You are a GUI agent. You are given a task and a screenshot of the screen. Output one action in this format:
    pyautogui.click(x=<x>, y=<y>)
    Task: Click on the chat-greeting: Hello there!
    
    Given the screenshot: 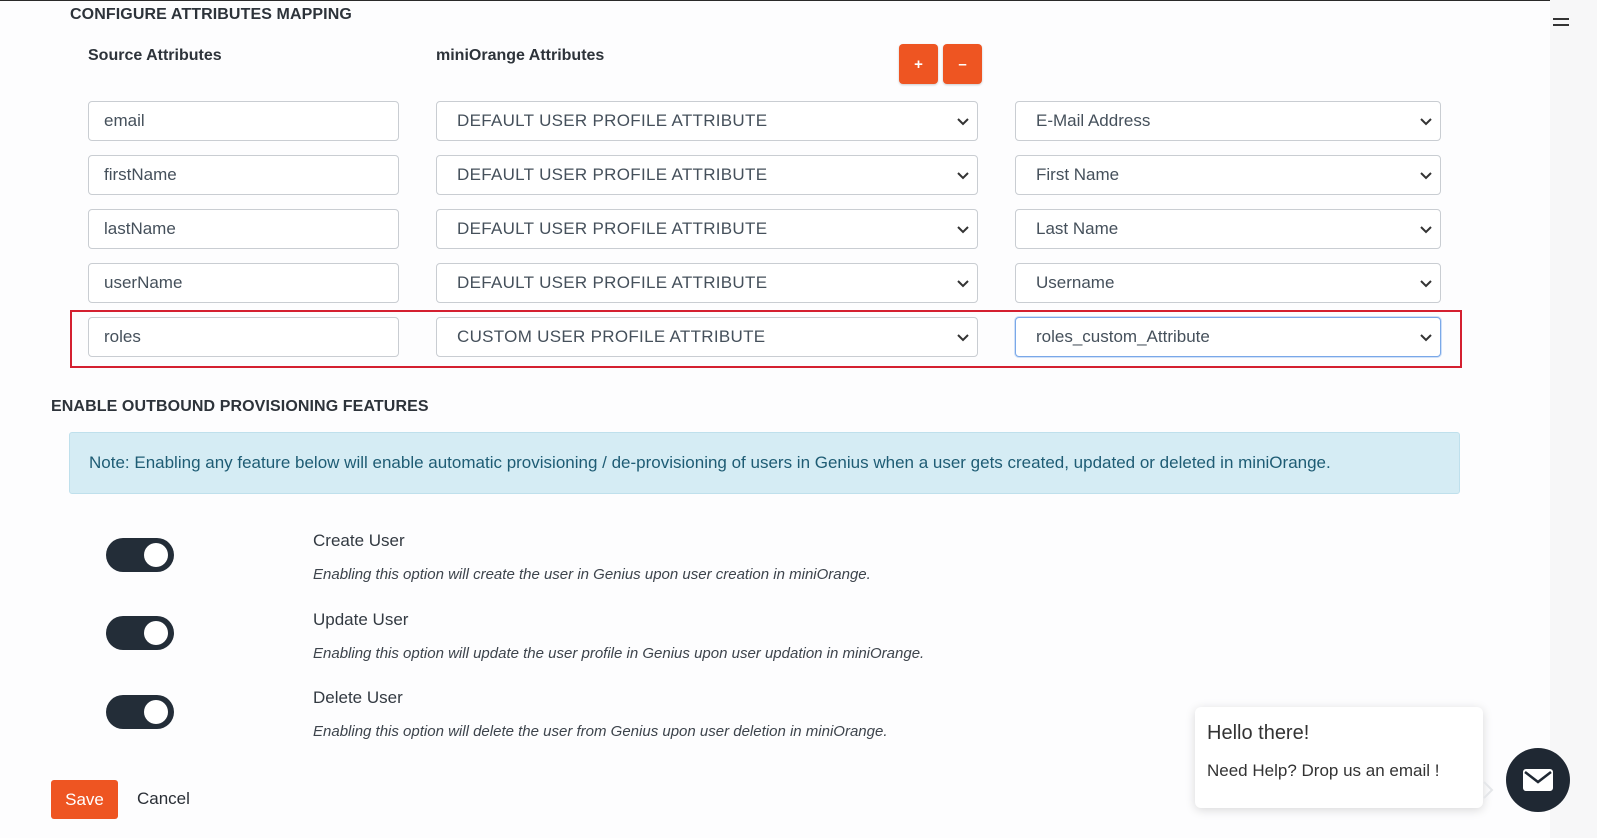 What is the action you would take?
    pyautogui.click(x=1258, y=733)
    